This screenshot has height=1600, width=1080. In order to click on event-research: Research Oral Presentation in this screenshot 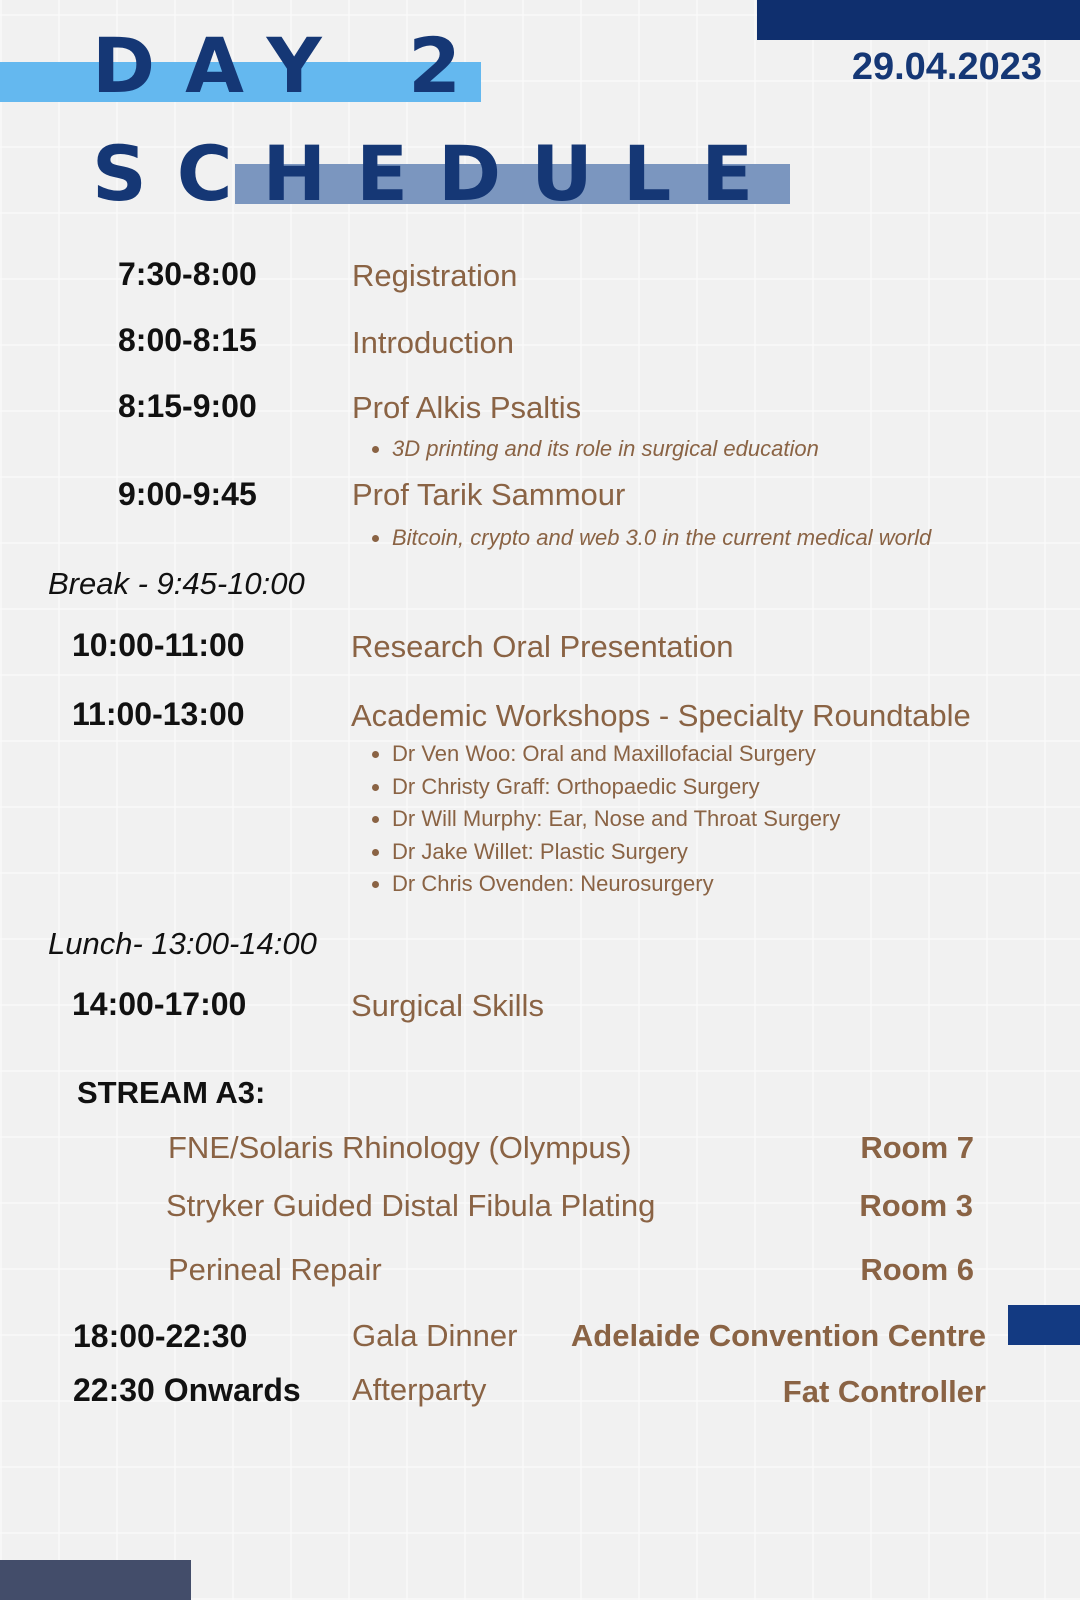, I will do `click(542, 646)`.